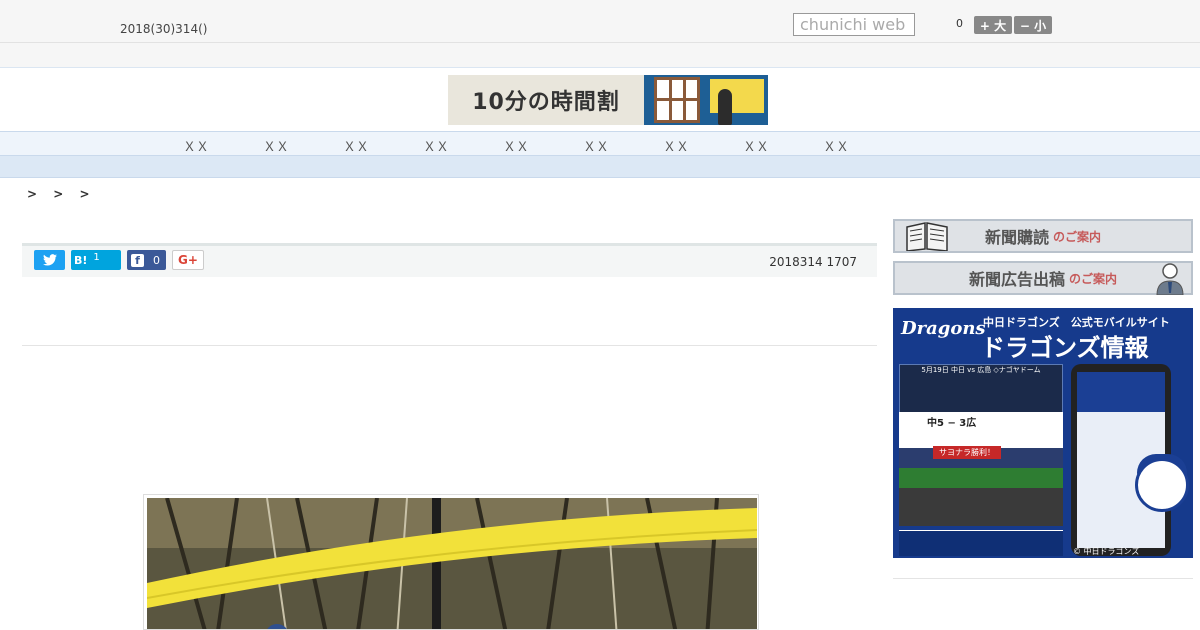  What do you see at coordinates (981, 430) in the screenshot?
I see `scorecard` at bounding box center [981, 430].